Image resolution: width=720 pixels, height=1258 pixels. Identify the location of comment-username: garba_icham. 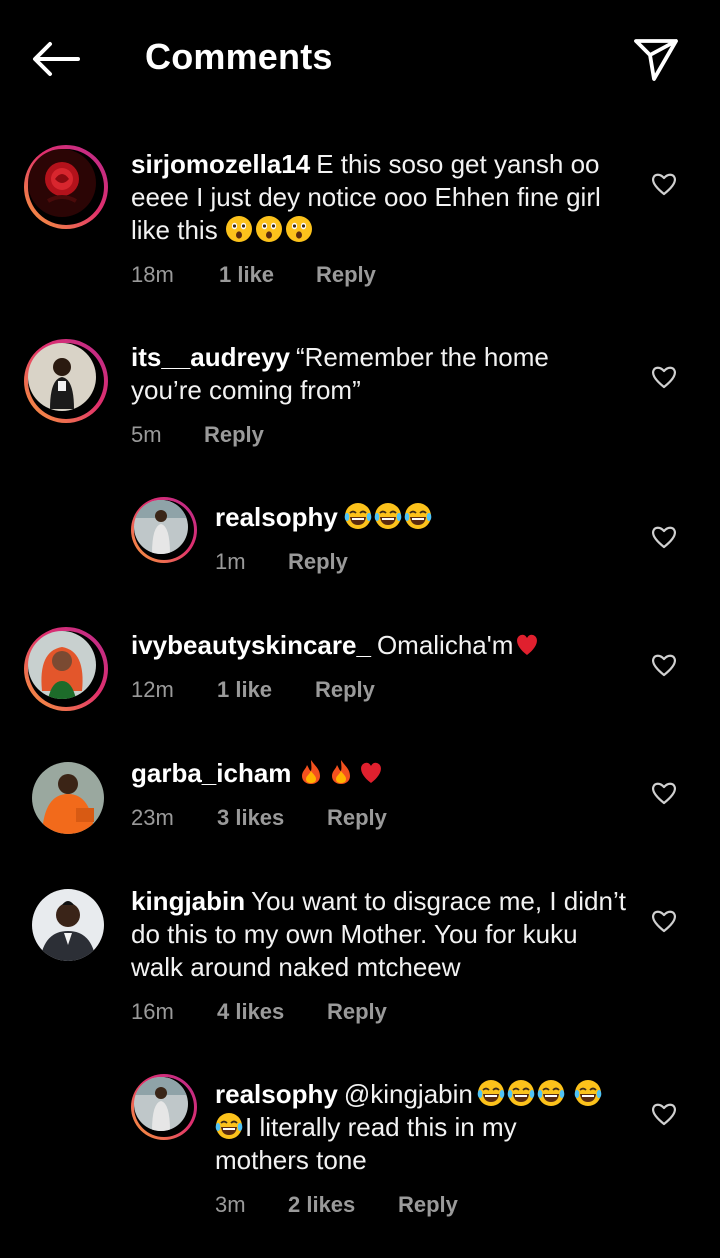
(211, 773).